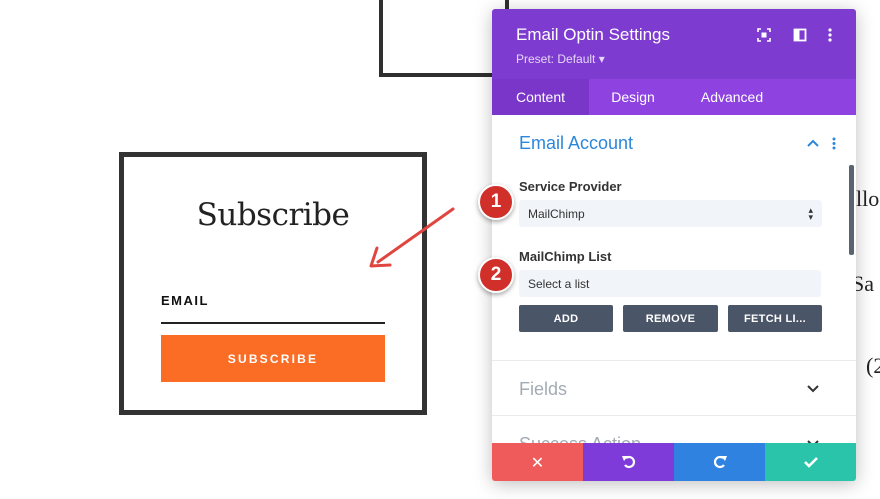  What do you see at coordinates (273, 323) in the screenshot?
I see `email-field-underline` at bounding box center [273, 323].